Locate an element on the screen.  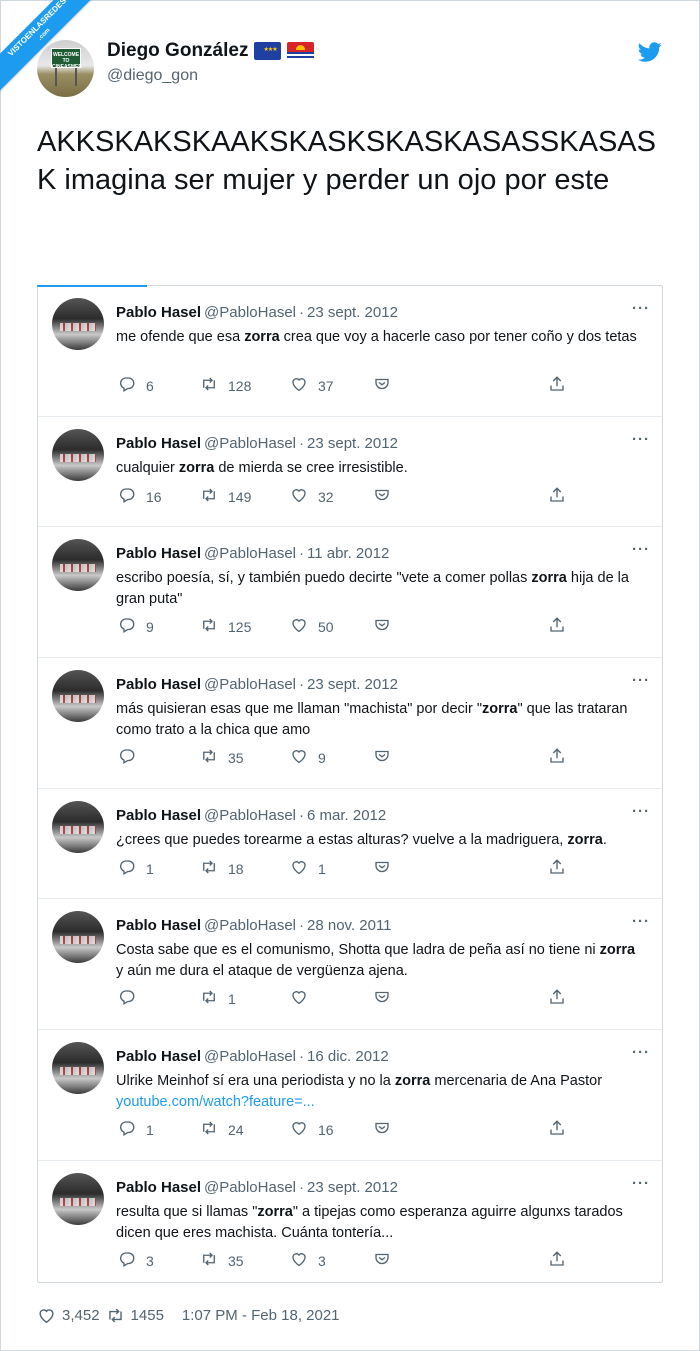
reply-button: 6 is located at coordinates (136, 385).